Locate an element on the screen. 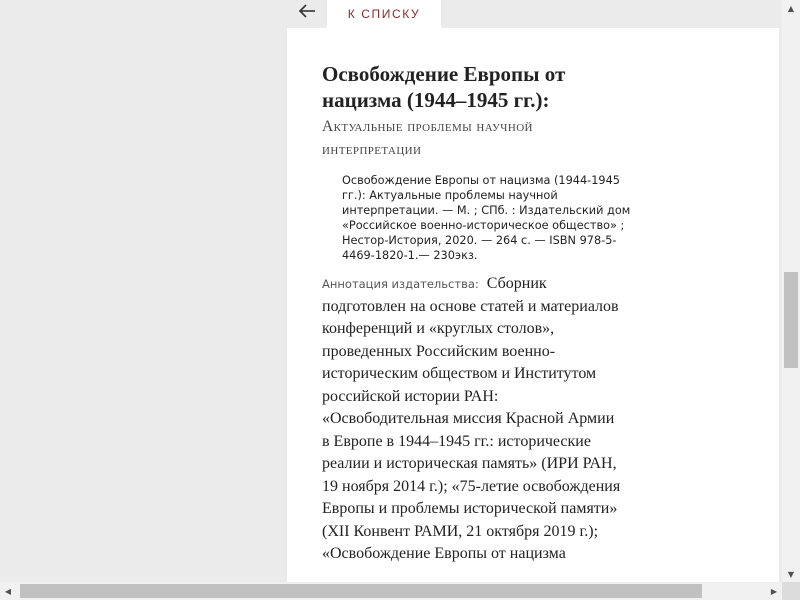 Image resolution: width=800 pixels, height=600 pixels. scroll-right-icon: ▶ is located at coordinates (774, 591).